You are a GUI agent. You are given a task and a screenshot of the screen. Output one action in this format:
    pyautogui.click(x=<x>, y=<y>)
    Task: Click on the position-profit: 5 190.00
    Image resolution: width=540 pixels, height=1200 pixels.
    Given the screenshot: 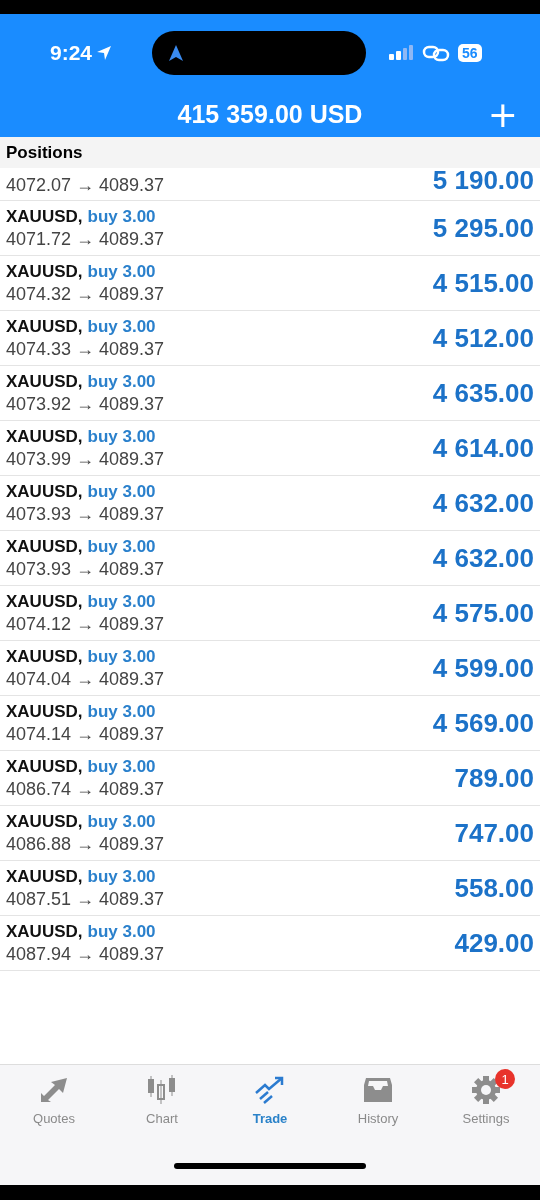 What is the action you would take?
    pyautogui.click(x=483, y=180)
    